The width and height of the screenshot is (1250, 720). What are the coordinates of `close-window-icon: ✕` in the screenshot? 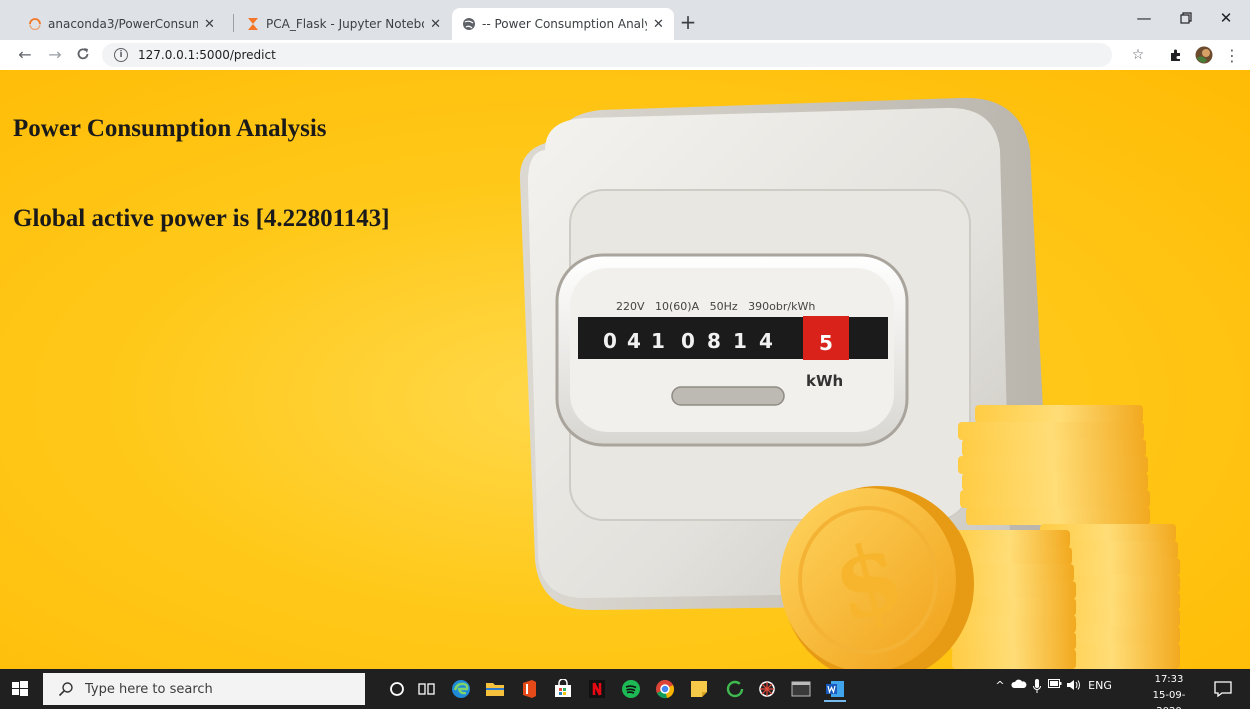 It's located at (1226, 18).